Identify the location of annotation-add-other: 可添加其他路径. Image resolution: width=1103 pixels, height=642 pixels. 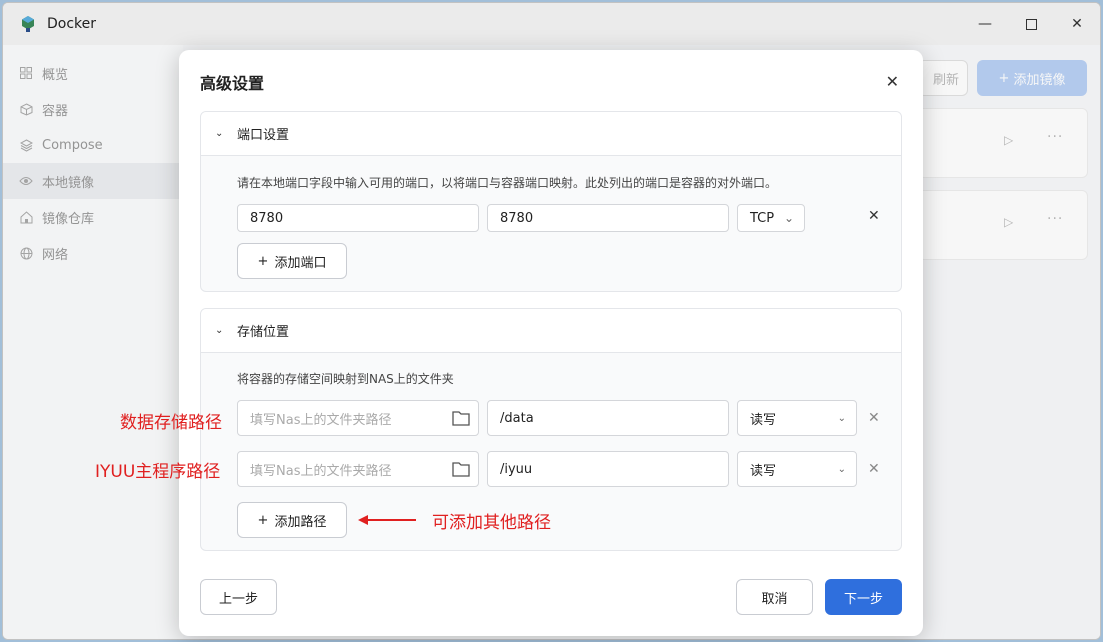
(491, 523).